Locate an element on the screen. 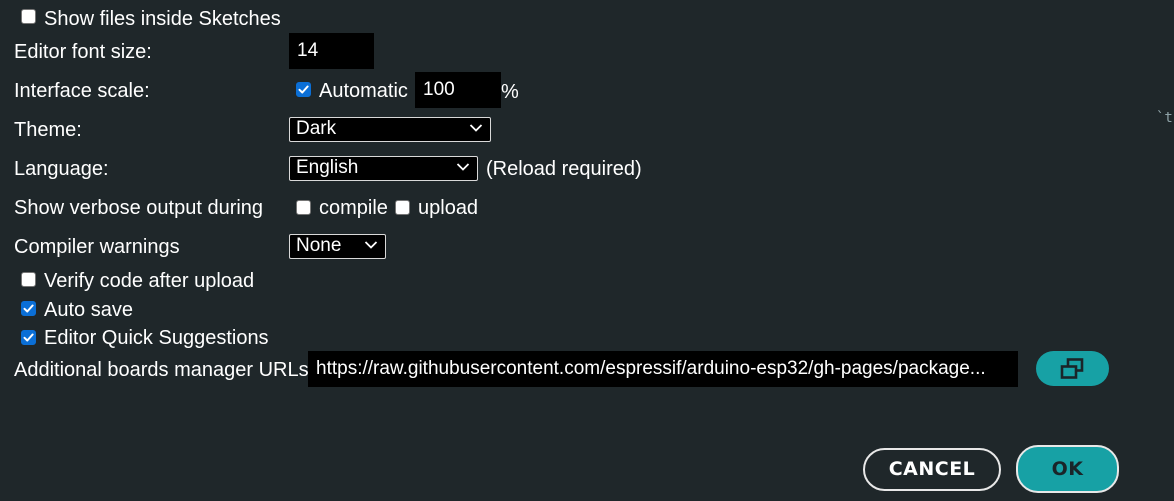 The width and height of the screenshot is (1174, 501). verbose-compile-label: compile is located at coordinates (353, 208).